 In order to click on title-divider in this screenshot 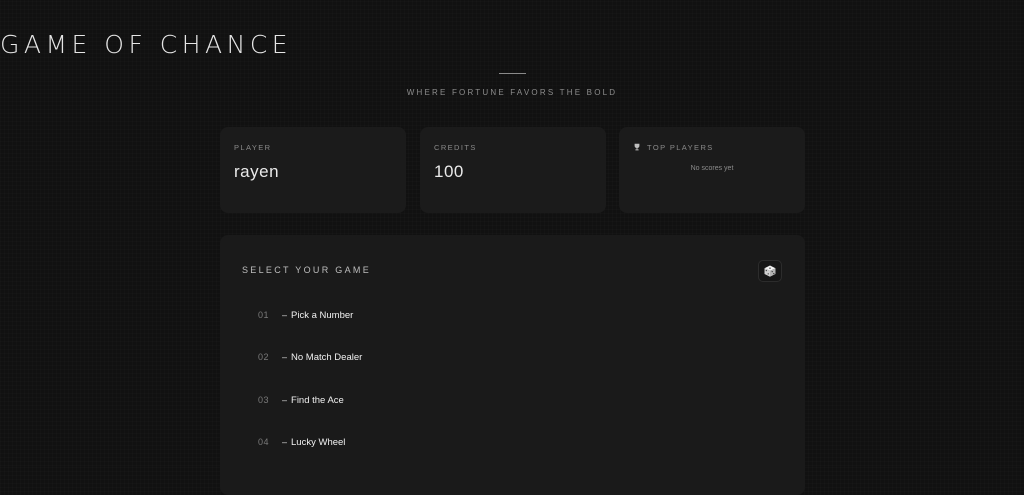, I will do `click(512, 73)`.